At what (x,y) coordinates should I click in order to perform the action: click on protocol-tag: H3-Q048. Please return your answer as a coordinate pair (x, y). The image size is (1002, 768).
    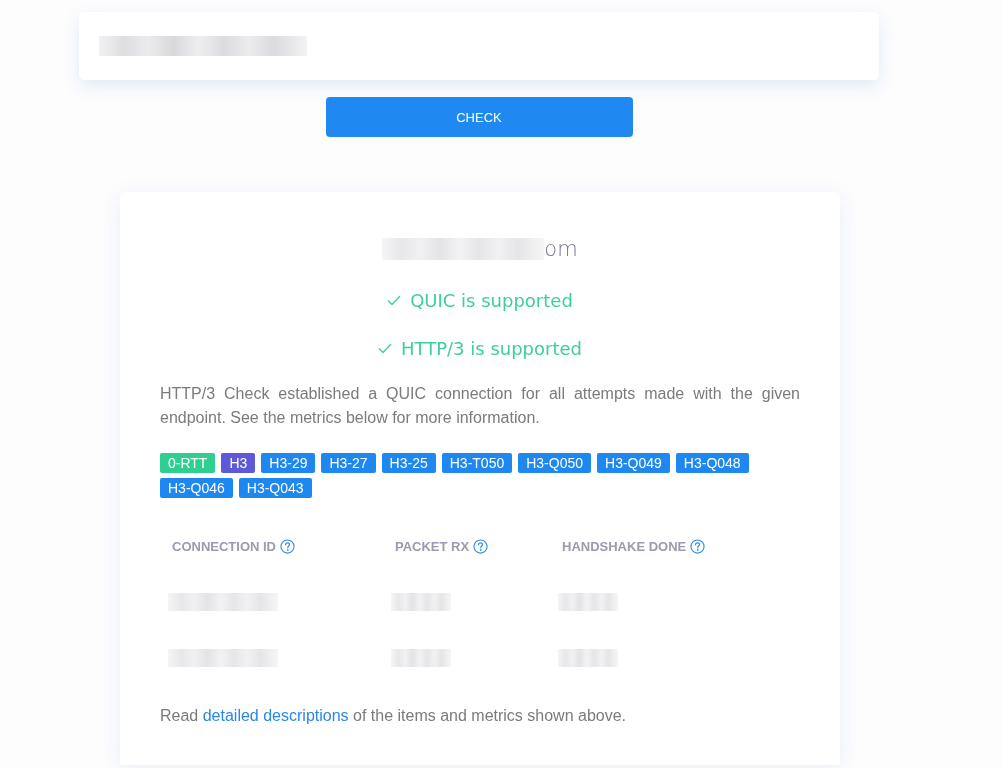
    Looking at the image, I should click on (712, 463).